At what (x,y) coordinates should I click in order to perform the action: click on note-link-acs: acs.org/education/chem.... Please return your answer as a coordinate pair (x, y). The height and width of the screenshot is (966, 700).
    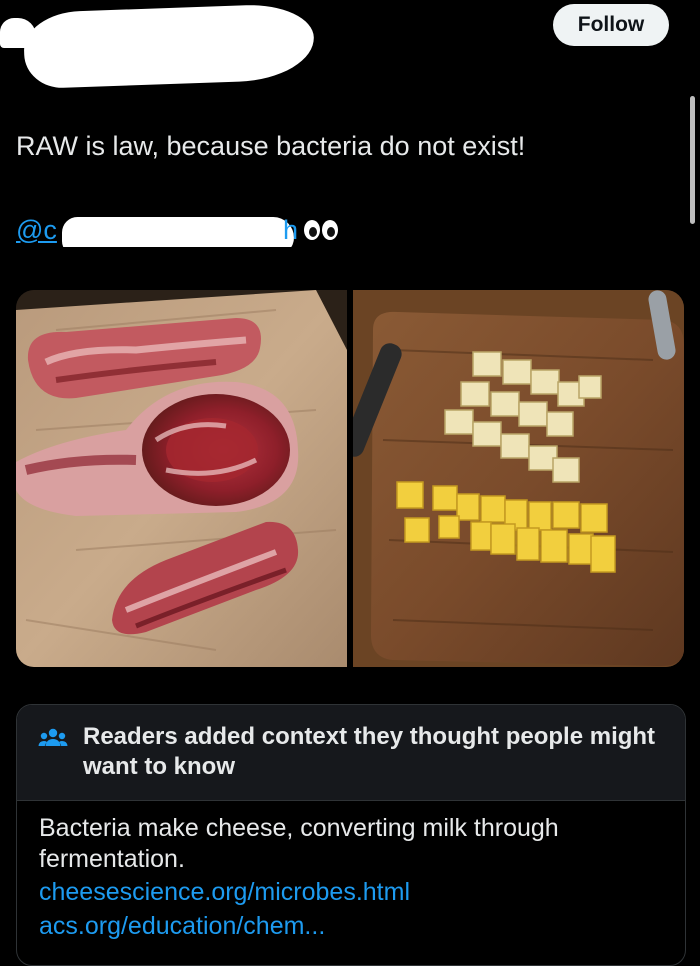
    Looking at the image, I should click on (351, 926).